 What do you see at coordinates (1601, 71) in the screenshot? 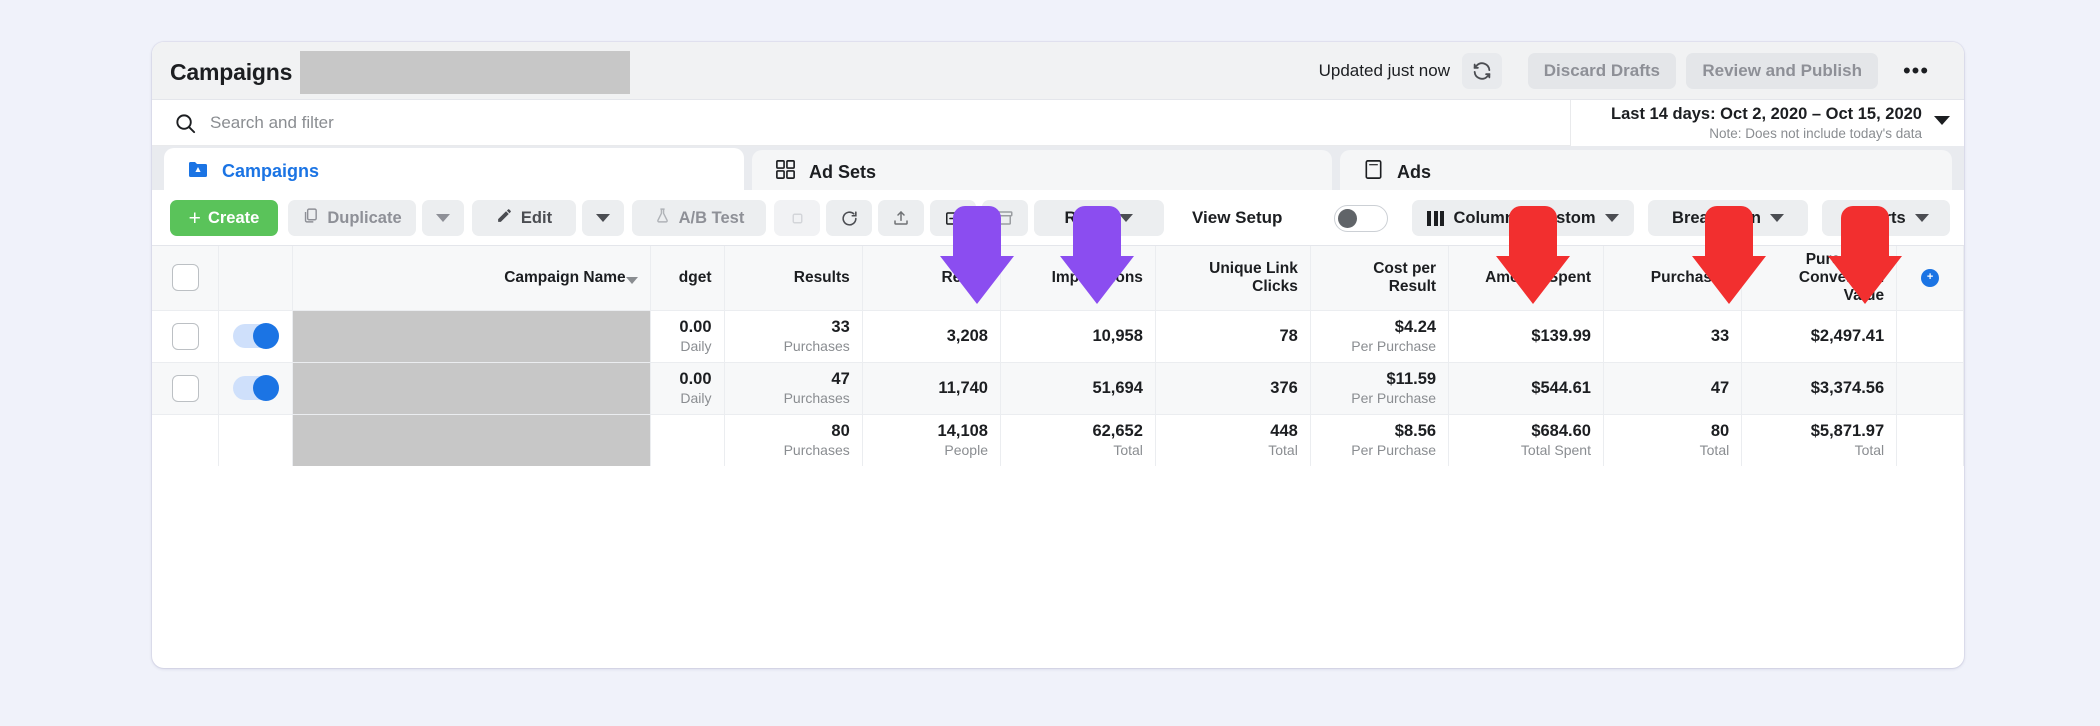
I see `discard-drafts-button: Discard Drafts` at bounding box center [1601, 71].